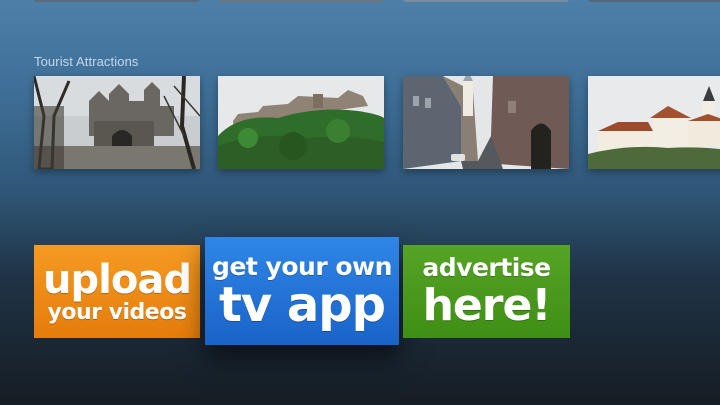  I want to click on thumbnail-white-castle, so click(654, 122).